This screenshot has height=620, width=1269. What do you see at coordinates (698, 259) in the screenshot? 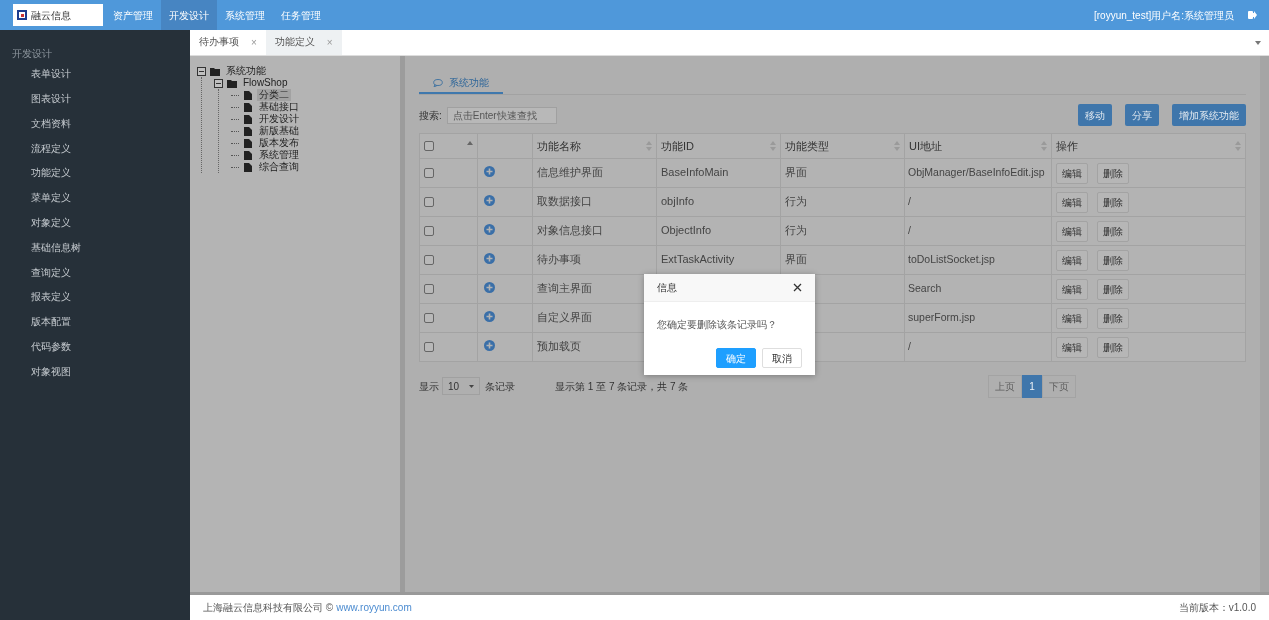
I see `table-cell: ExtTaskActivity` at bounding box center [698, 259].